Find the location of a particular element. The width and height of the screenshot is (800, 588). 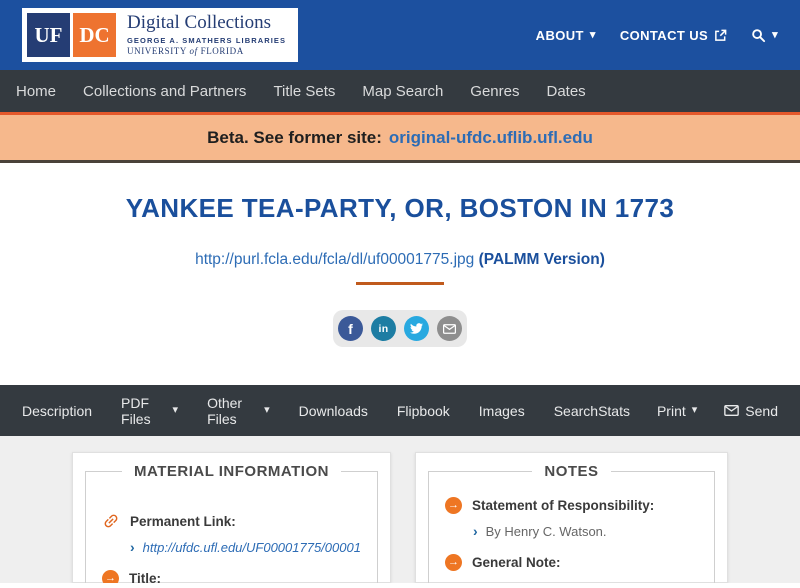

header-links: ABOUT CONTACT US is located at coordinates (657, 35).